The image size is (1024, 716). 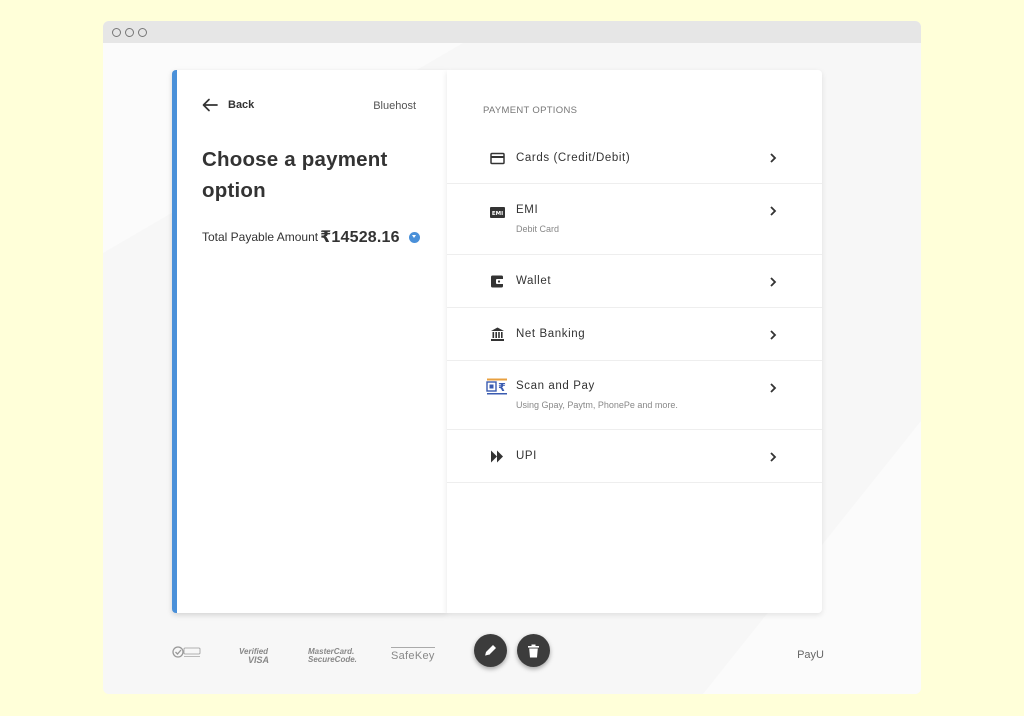 I want to click on trash-icon, so click(x=533, y=650).